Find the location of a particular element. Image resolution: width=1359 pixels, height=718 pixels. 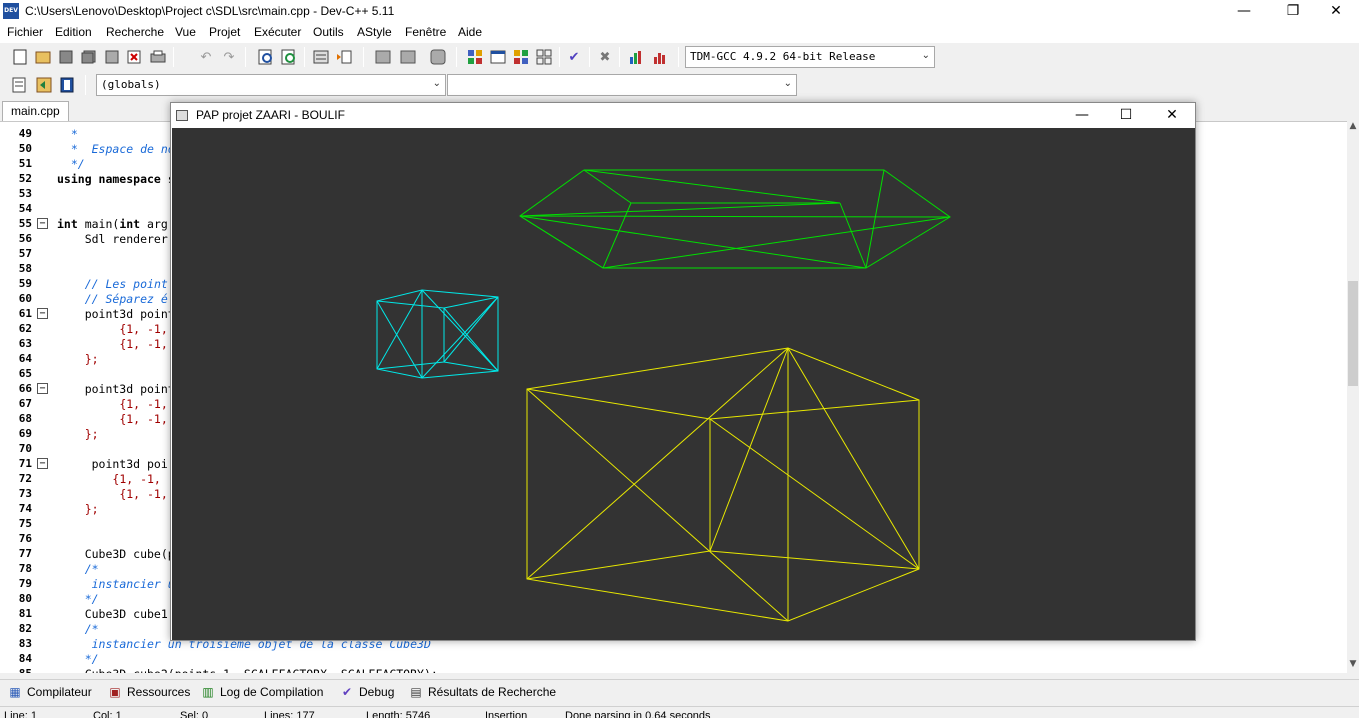

line-number: 81 is located at coordinates (25, 613).